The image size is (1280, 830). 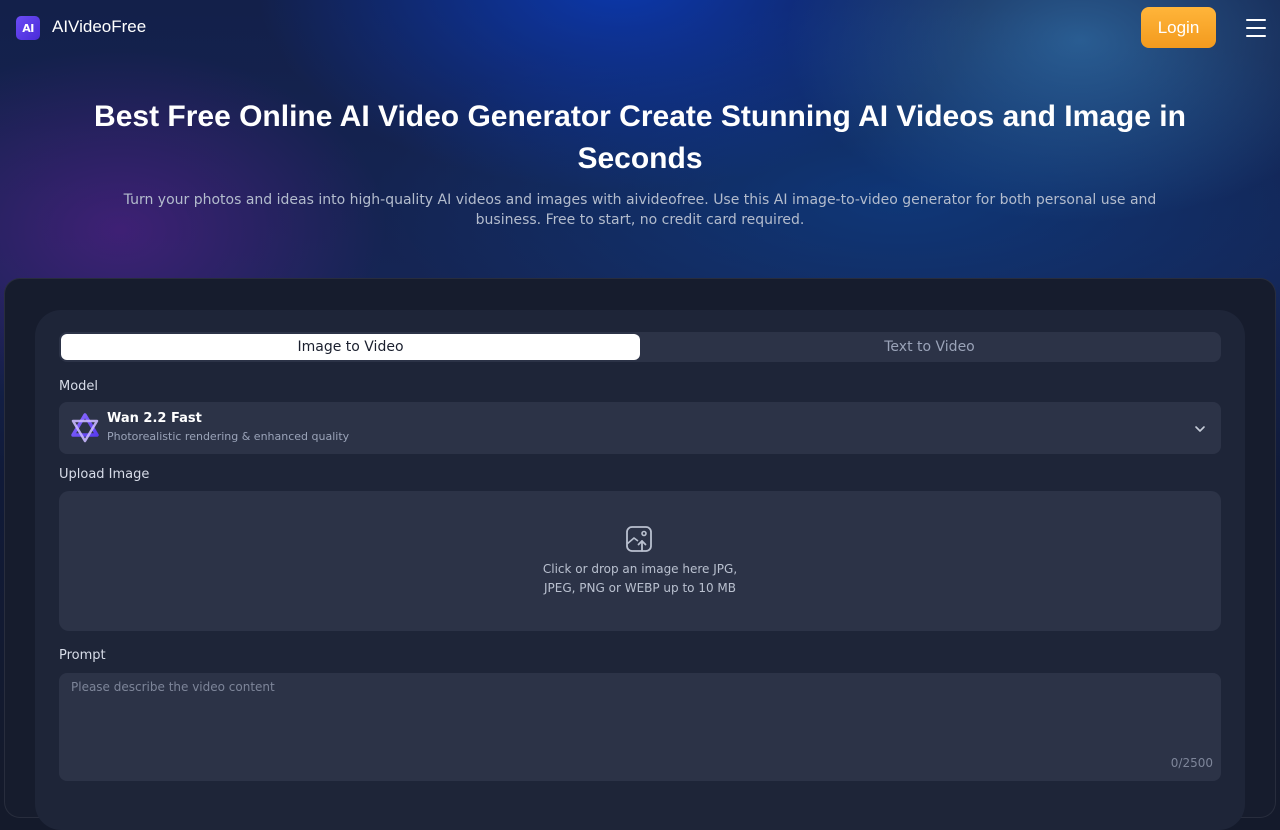 What do you see at coordinates (104, 474) in the screenshot?
I see `upload-label: Upload Image` at bounding box center [104, 474].